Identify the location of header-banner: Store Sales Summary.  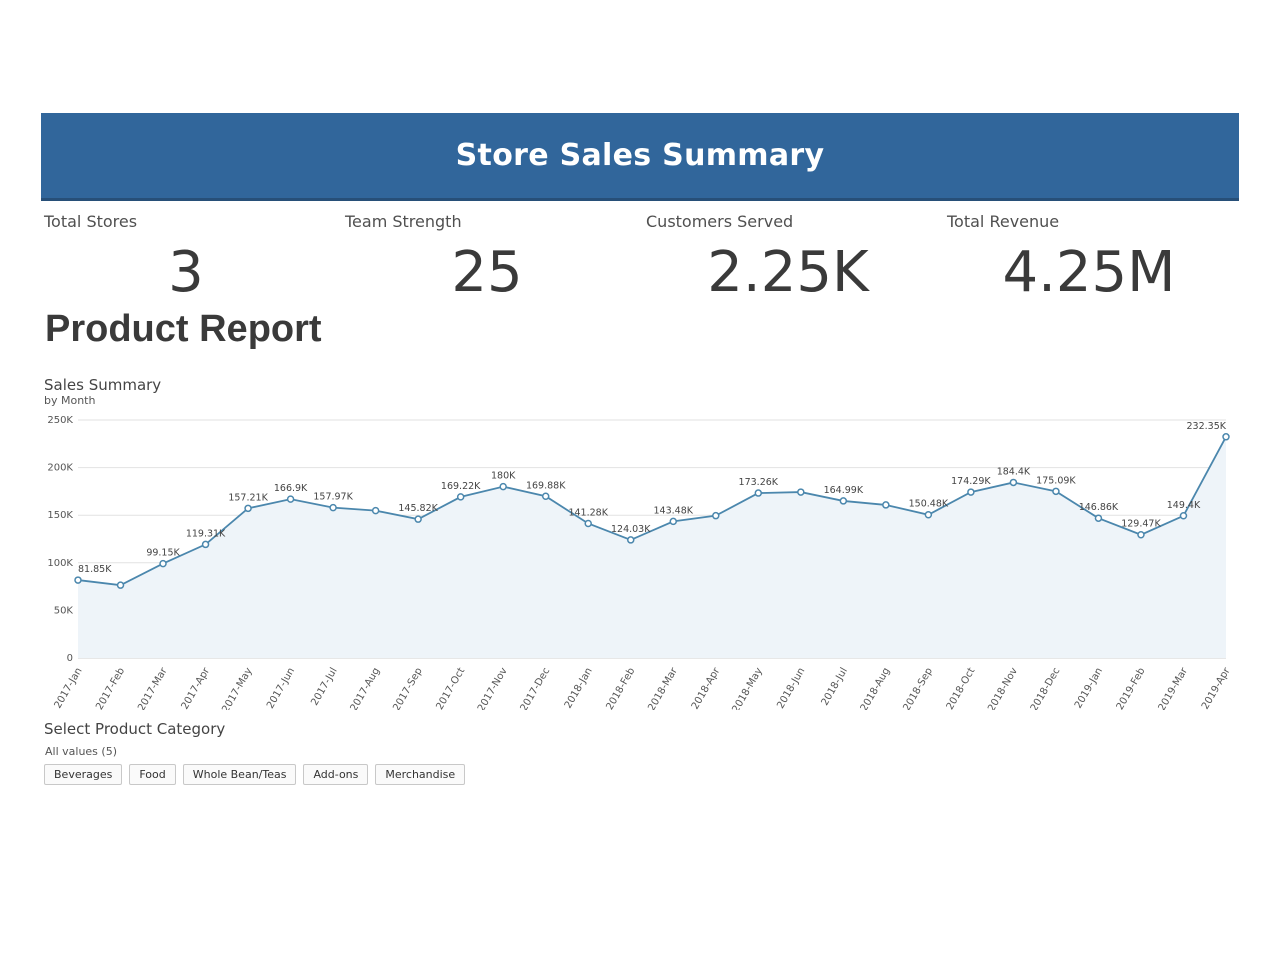
(640, 157).